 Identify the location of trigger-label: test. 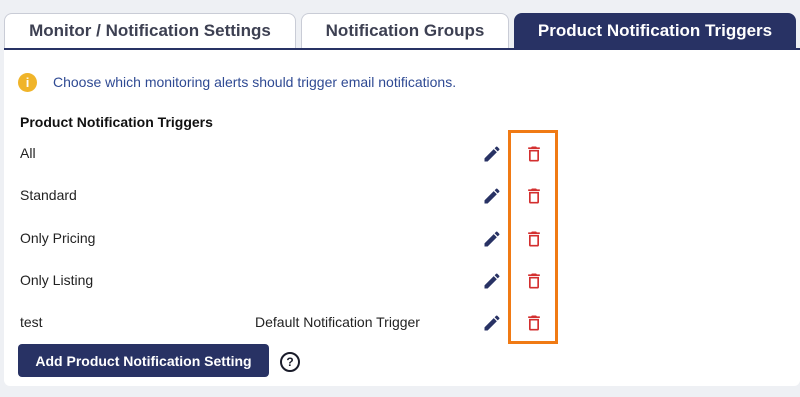
(31, 322).